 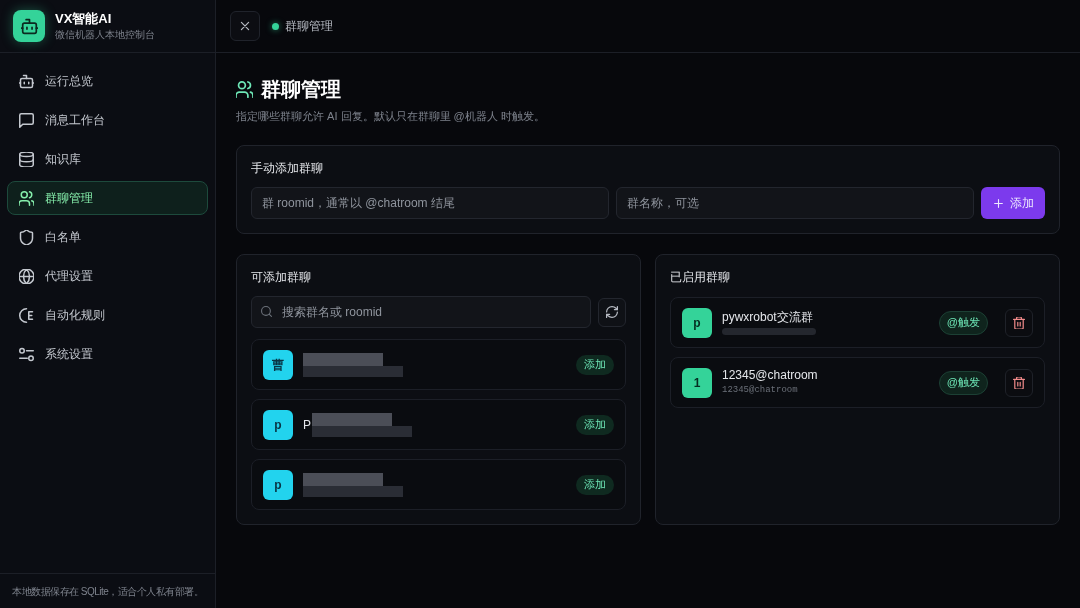 I want to click on group-roomid: 12345@chatroom, so click(x=760, y=391).